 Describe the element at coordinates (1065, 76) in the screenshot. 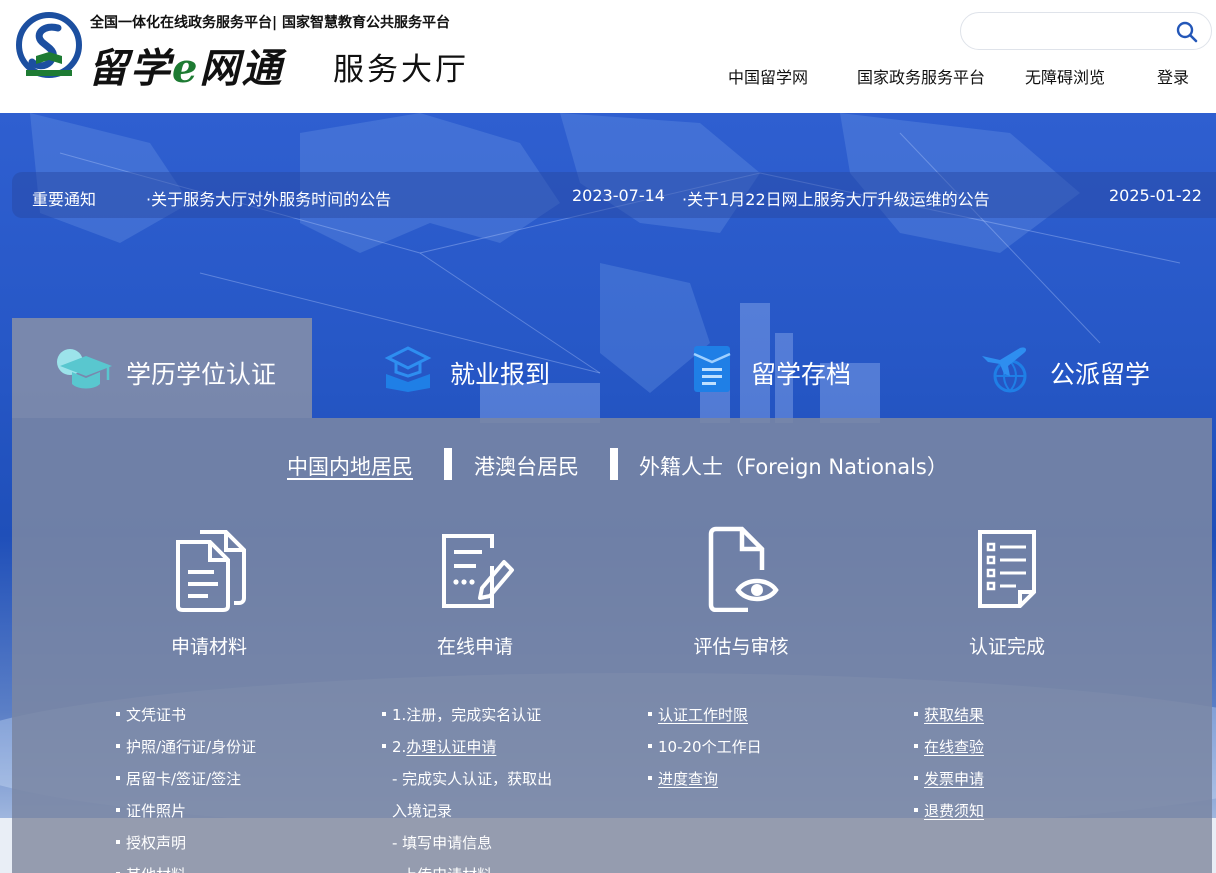

I see `nav-accessibility: 无障碍浏览` at that location.